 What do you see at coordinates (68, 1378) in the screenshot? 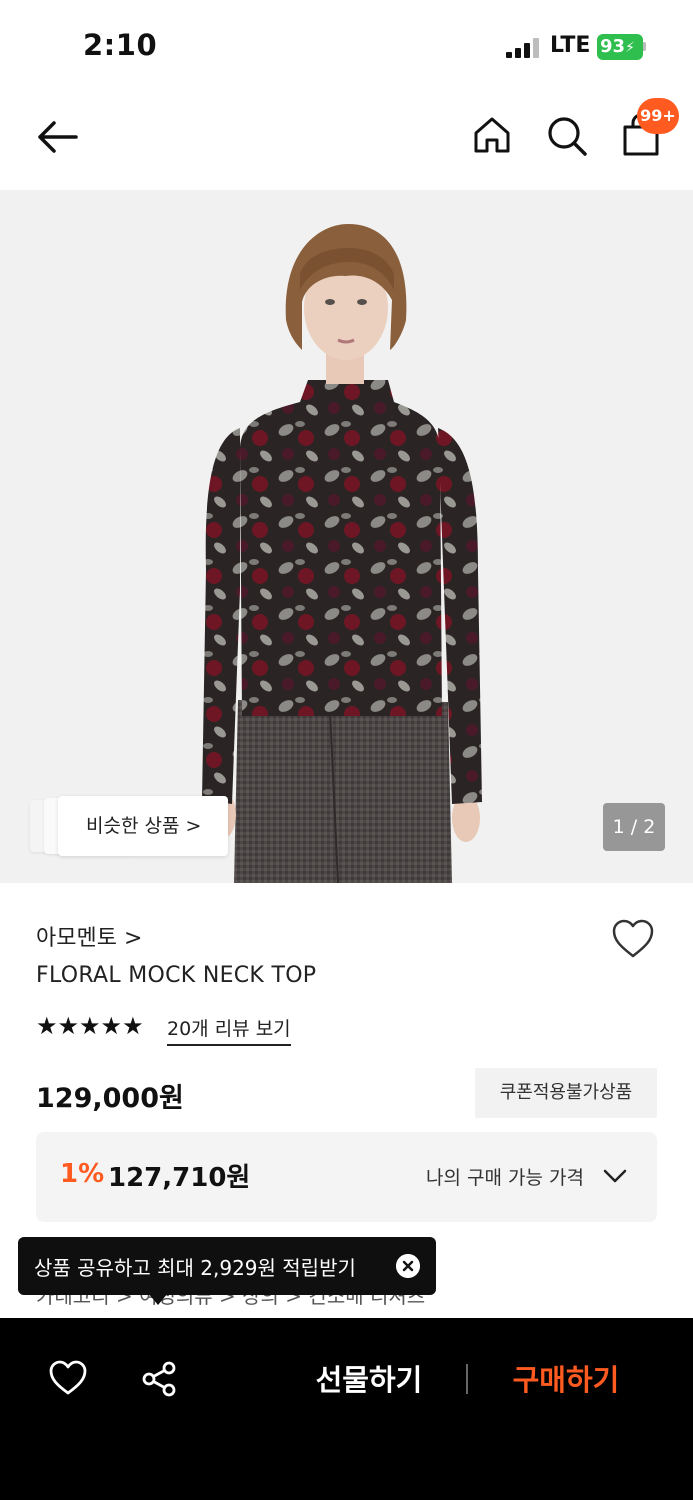
I see `wishlist-heart-icon` at bounding box center [68, 1378].